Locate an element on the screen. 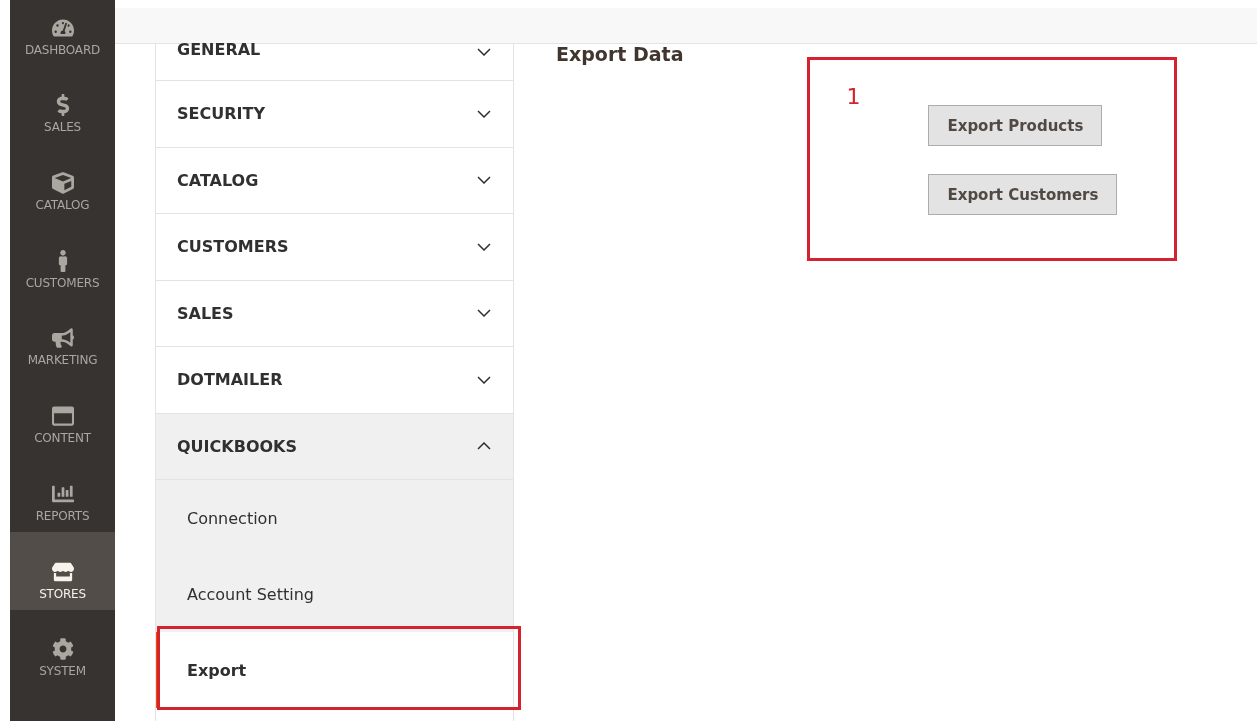 The width and height of the screenshot is (1257, 721). sidebar-item: CUSTOMERS is located at coordinates (62, 260).